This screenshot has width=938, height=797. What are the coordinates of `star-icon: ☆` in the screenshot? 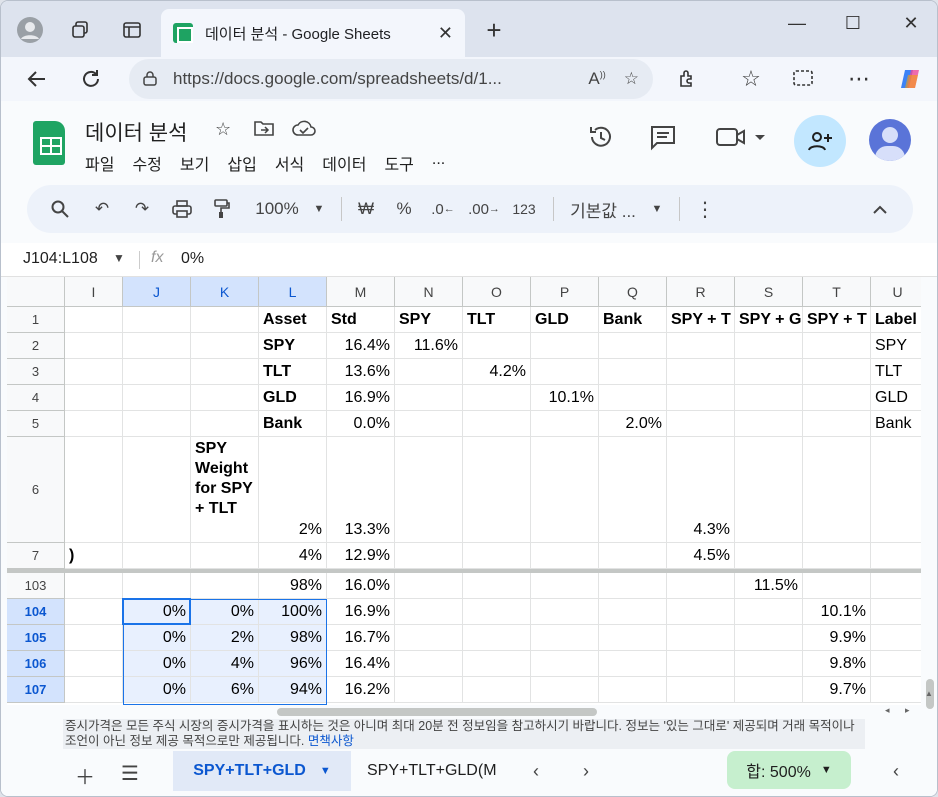 It's located at (223, 129).